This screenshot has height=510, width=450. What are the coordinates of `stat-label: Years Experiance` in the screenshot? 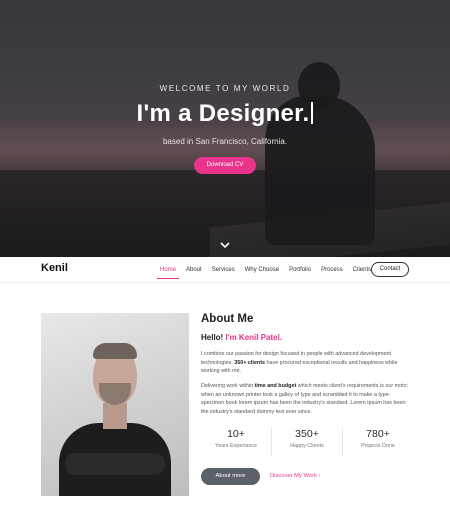 It's located at (236, 446).